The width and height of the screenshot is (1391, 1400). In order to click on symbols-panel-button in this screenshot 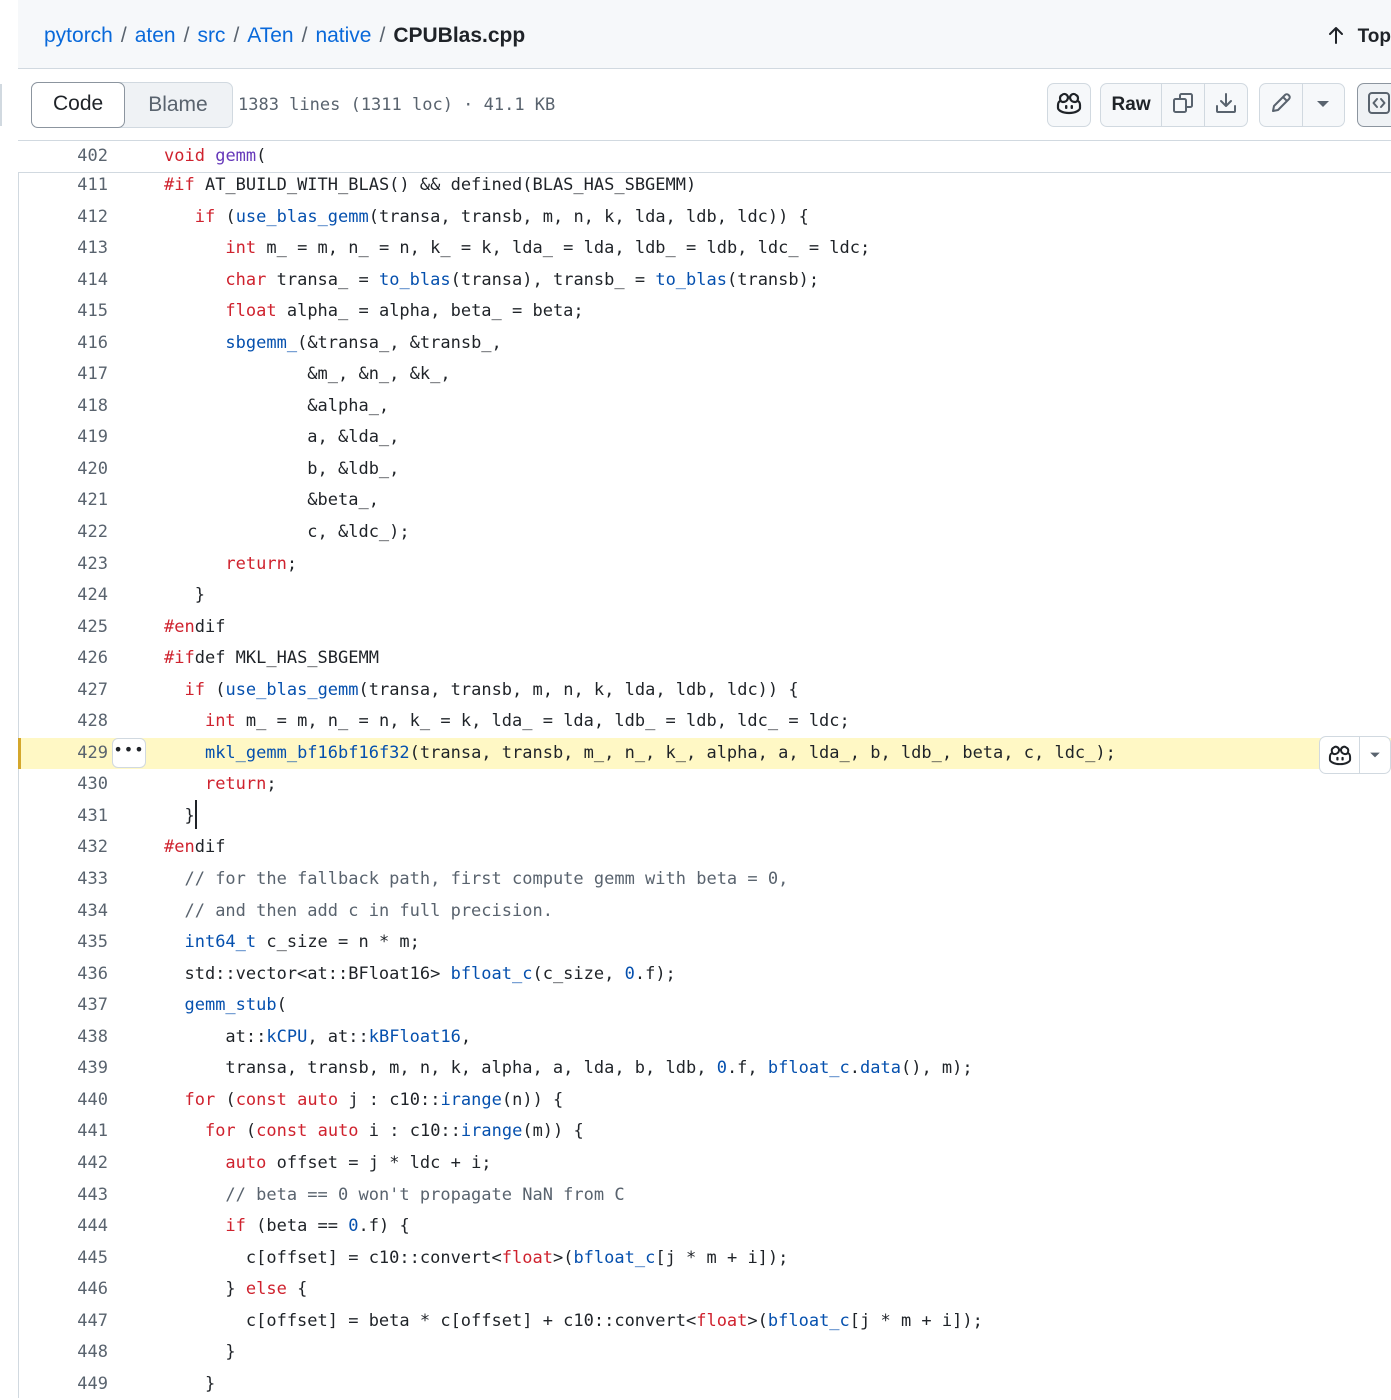, I will do `click(1374, 105)`.